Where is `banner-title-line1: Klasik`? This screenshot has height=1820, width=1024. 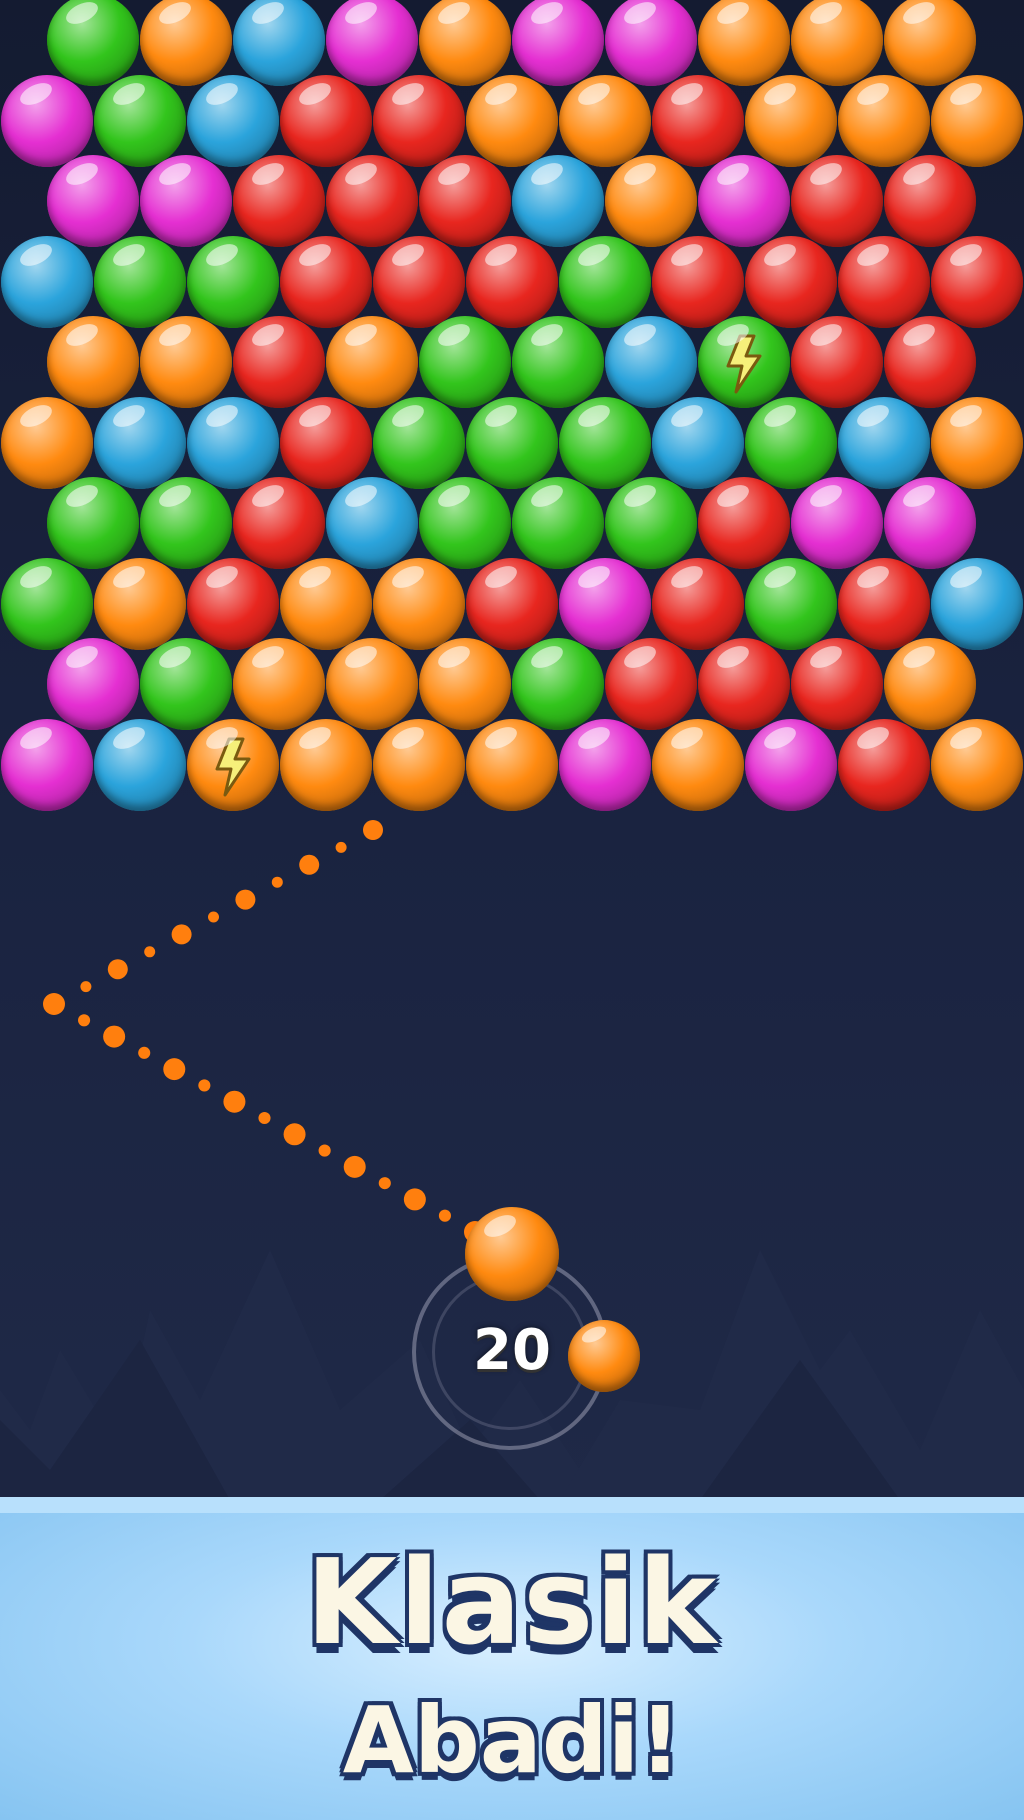
banner-title-line1: Klasik is located at coordinates (512, 1602).